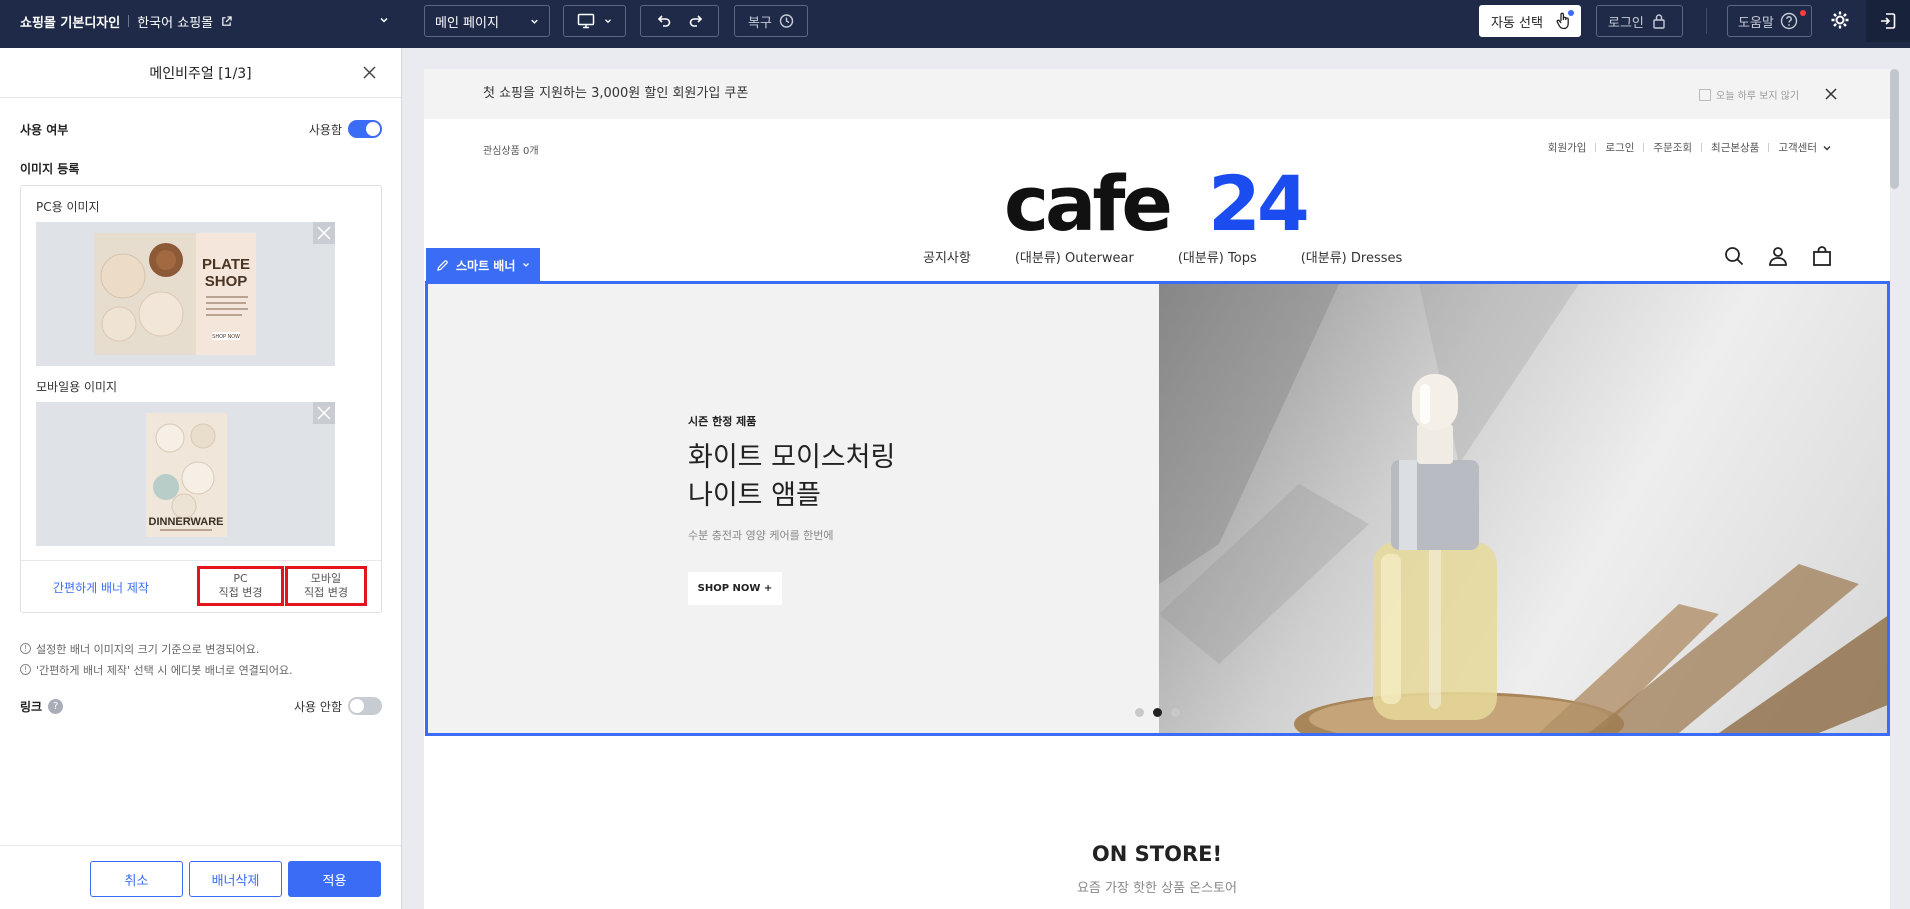 This screenshot has height=909, width=1910. Describe the element at coordinates (185, 294) in the screenshot. I see `pc-image-thumb: PLATE SHOP SHOP NOW` at that location.